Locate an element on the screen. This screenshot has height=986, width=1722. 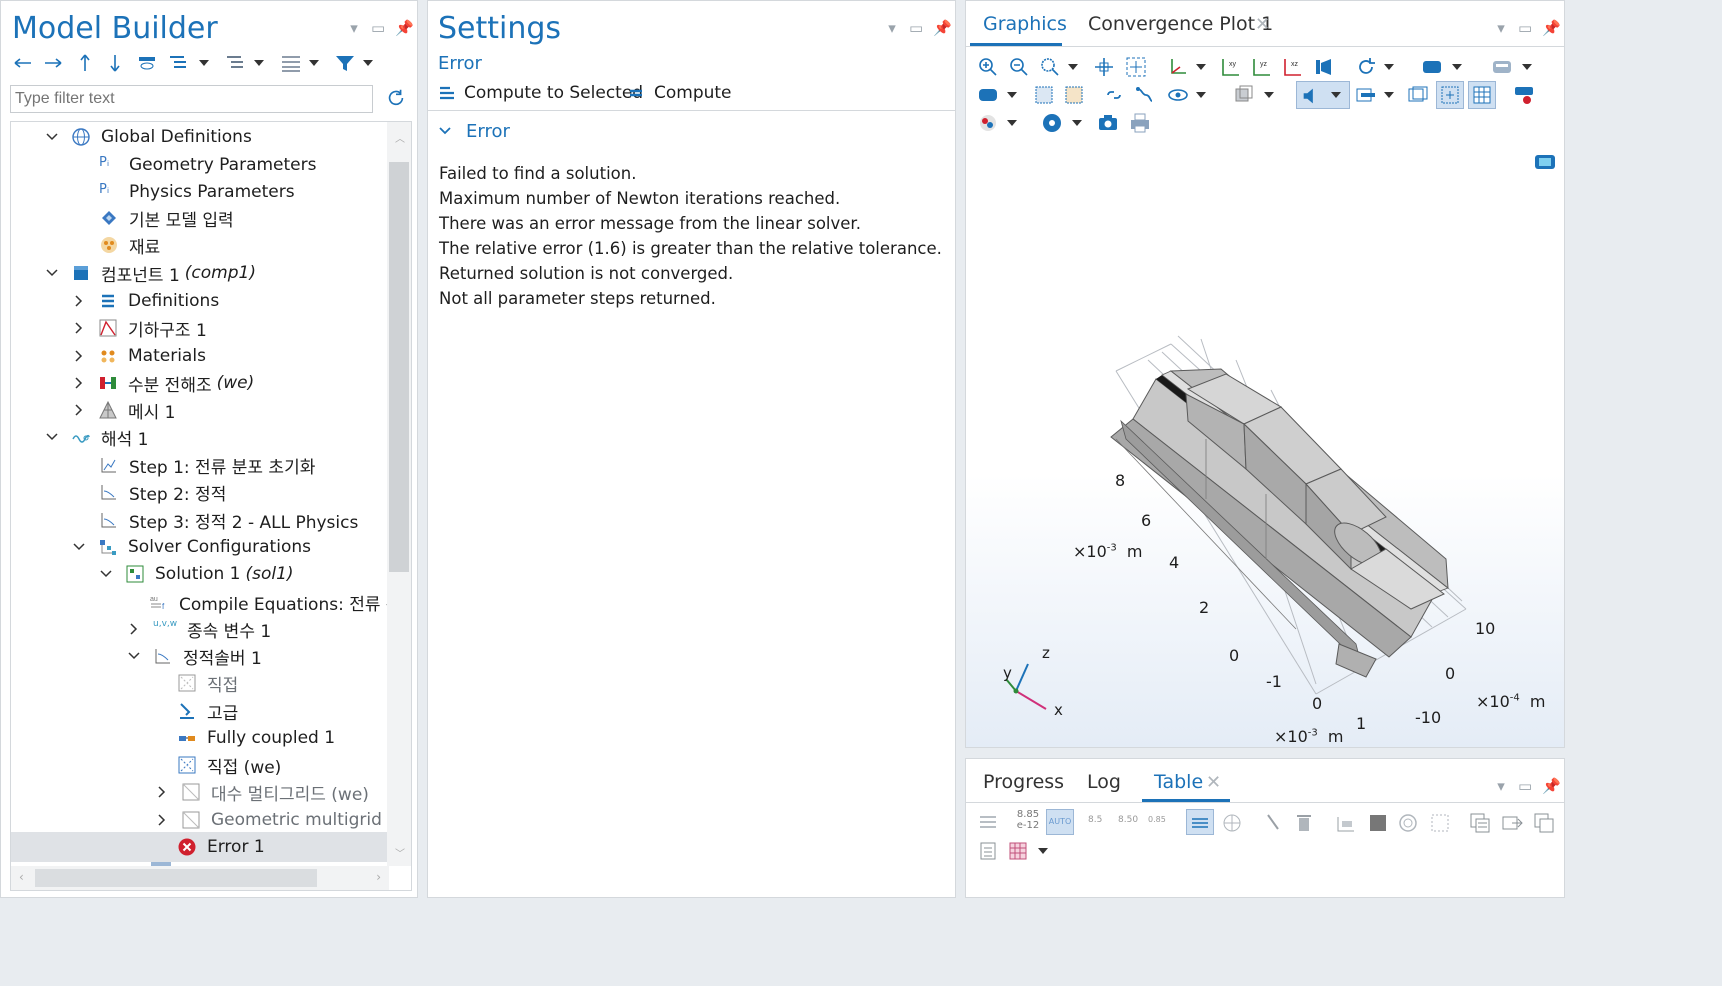
tree-item-direct-we: 직접 (we) is located at coordinates (229, 765).